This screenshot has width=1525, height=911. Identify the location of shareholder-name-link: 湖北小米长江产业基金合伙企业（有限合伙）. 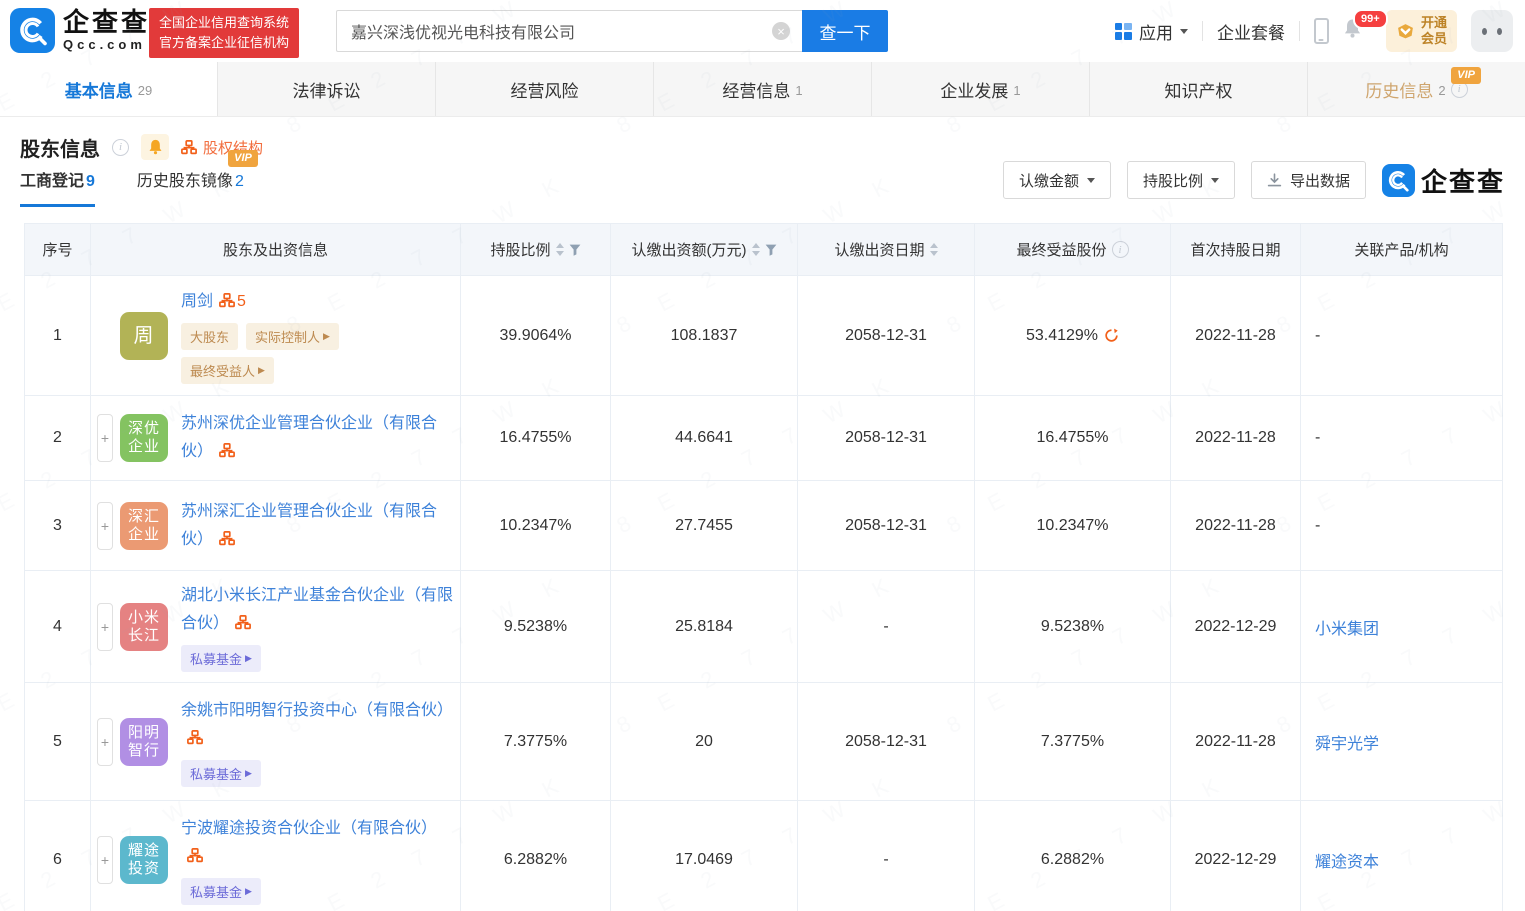
(317, 609).